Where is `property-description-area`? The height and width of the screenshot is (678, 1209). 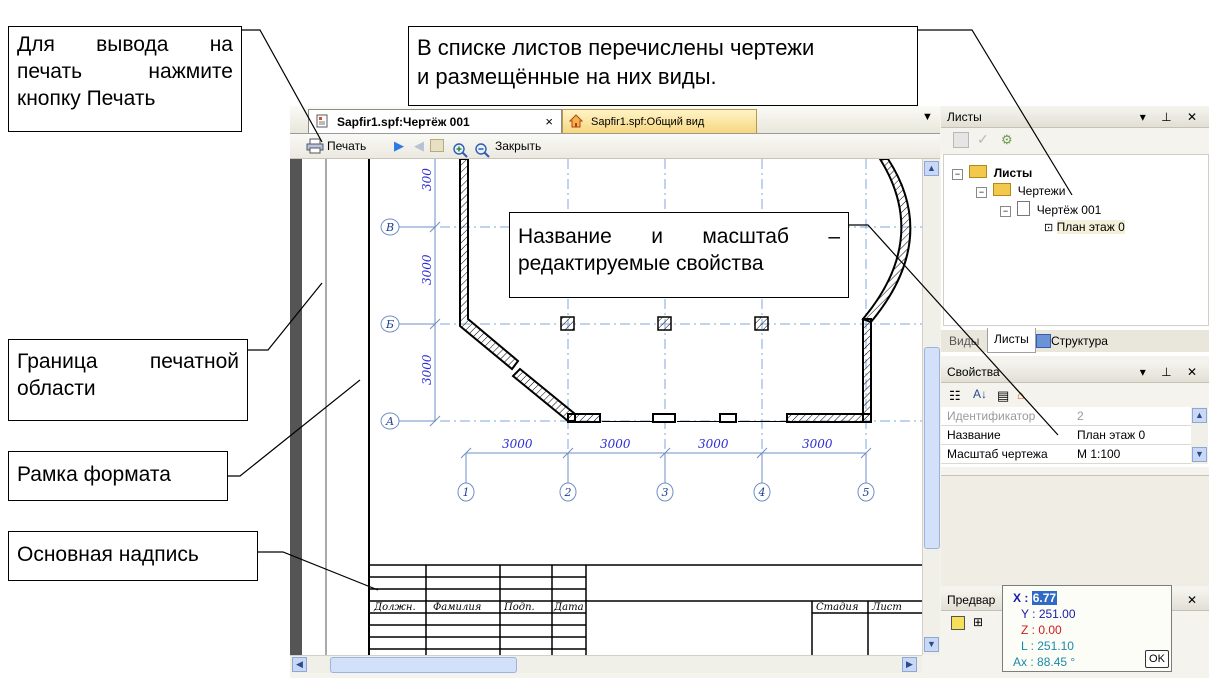
property-description-area is located at coordinates (1075, 530).